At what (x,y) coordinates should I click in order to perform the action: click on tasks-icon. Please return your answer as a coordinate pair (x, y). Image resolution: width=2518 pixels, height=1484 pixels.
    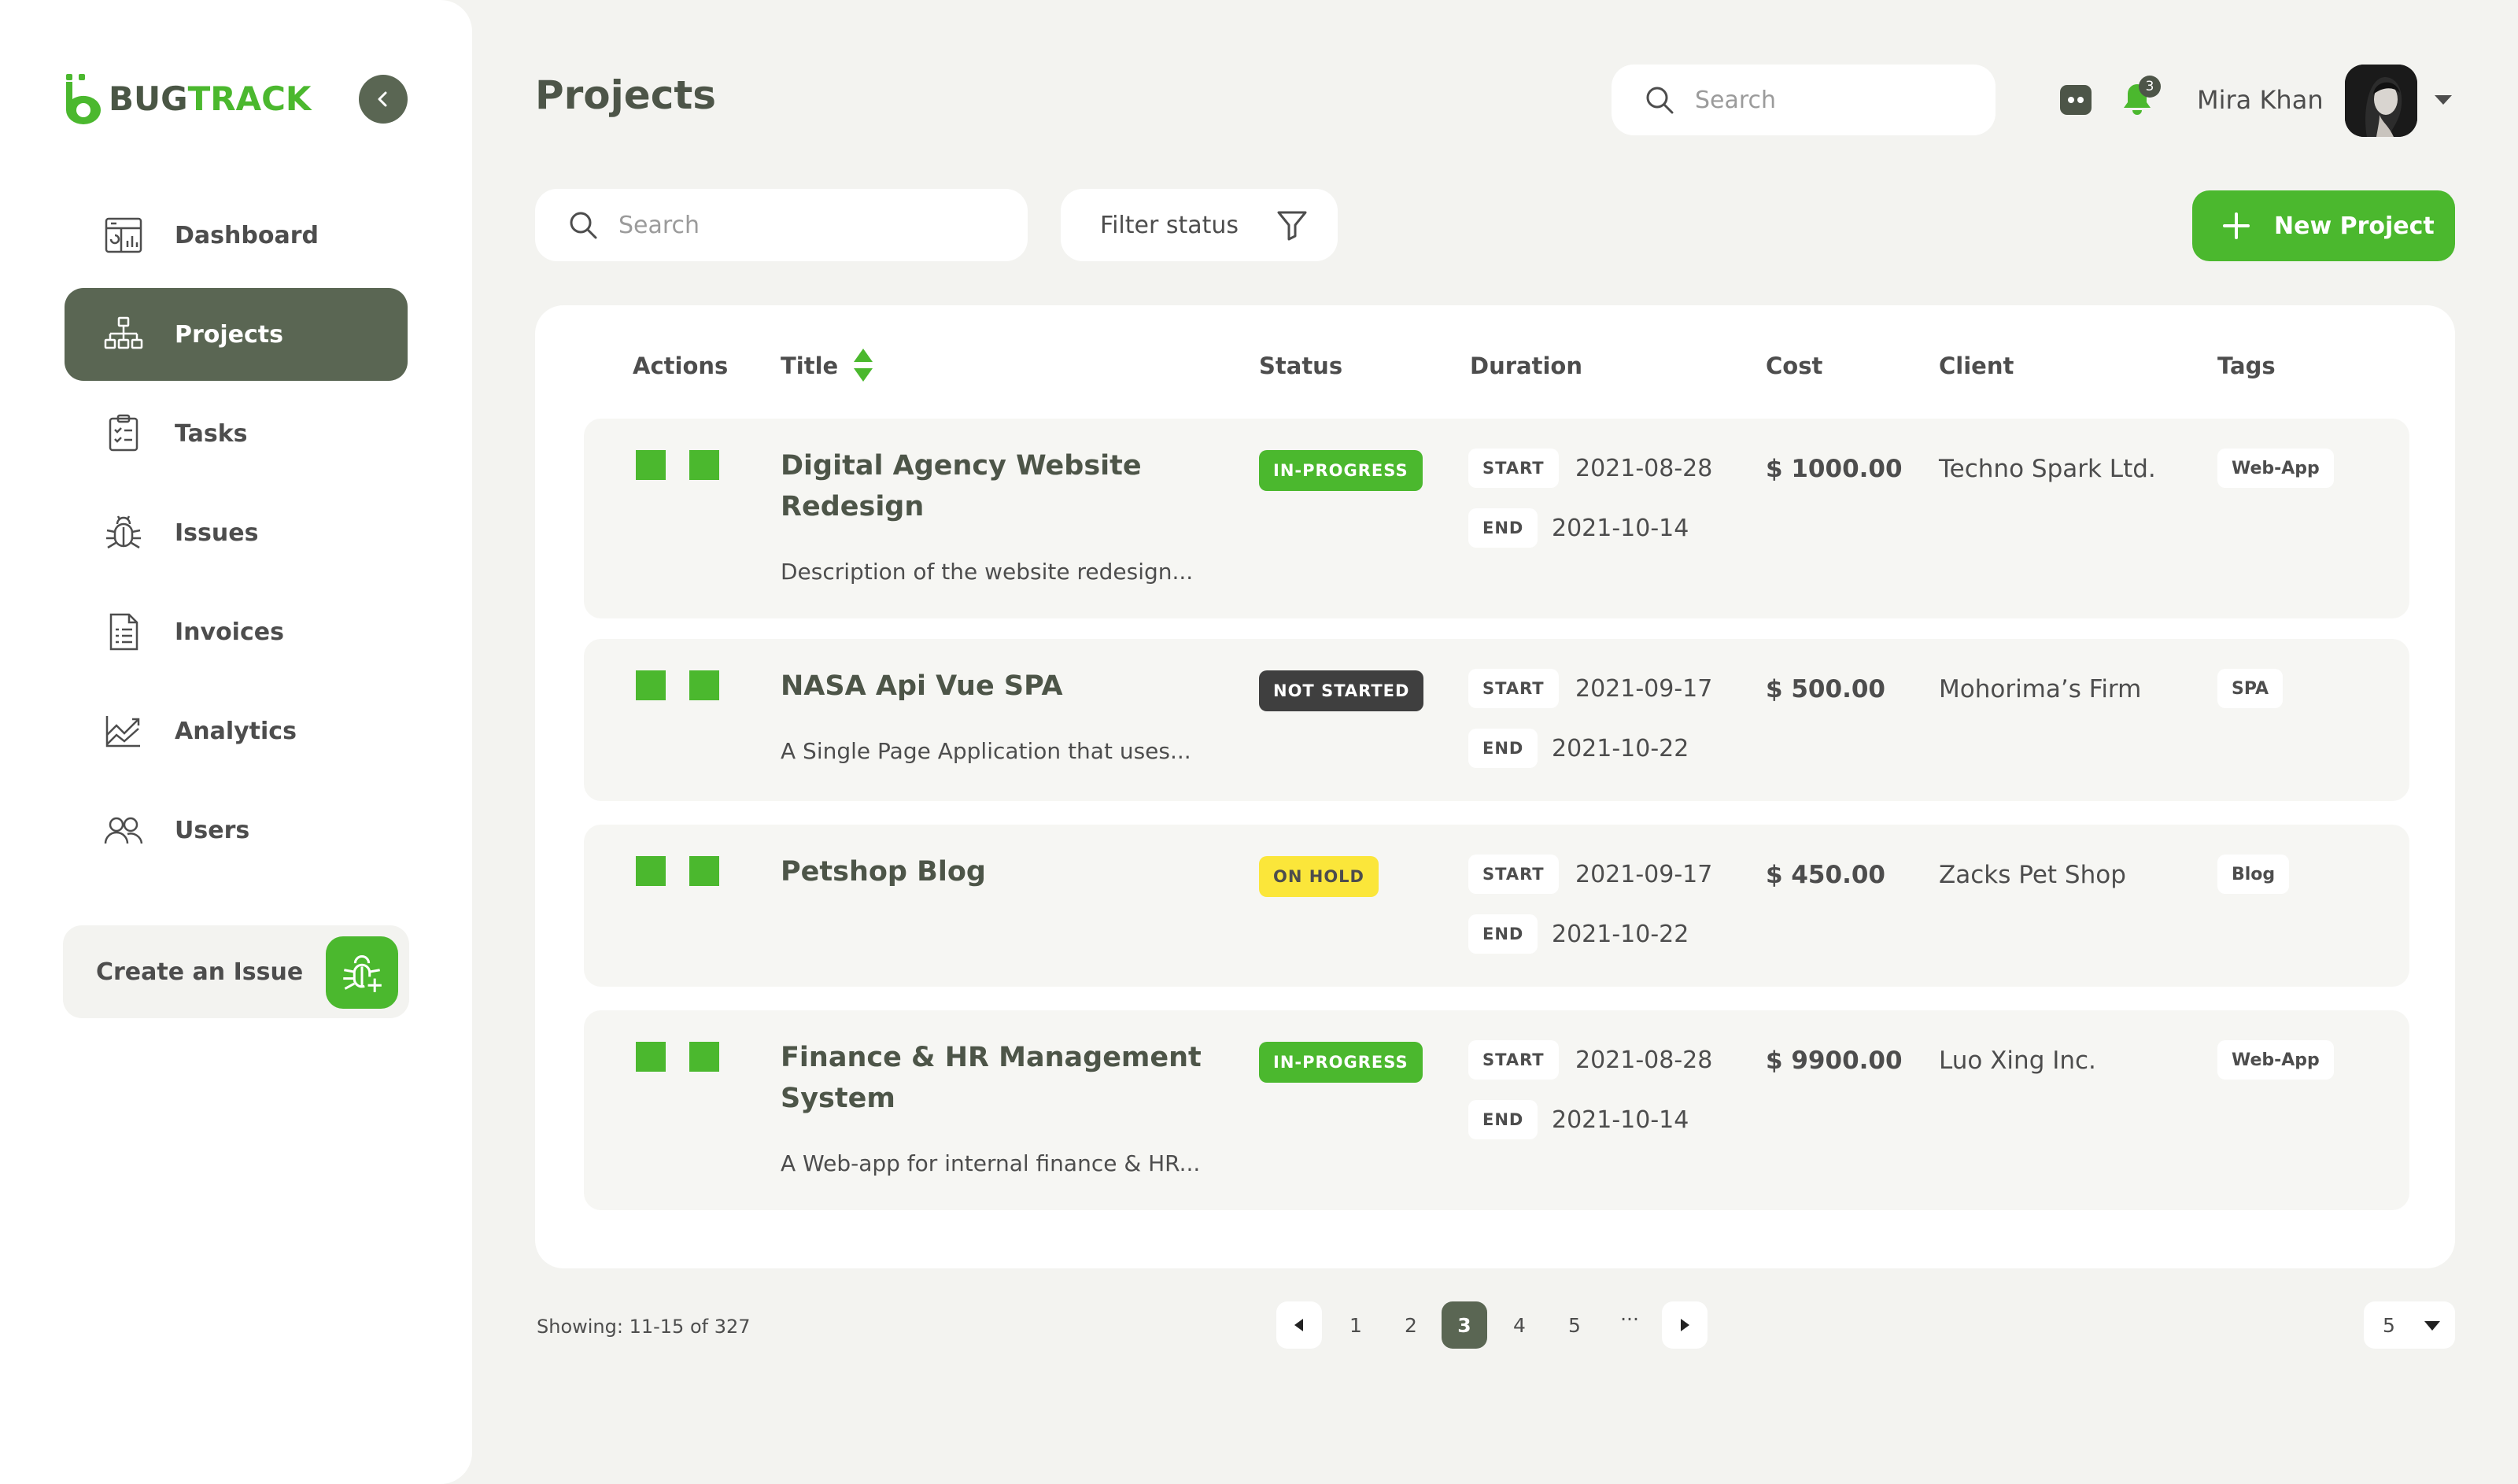
    Looking at the image, I should click on (123, 433).